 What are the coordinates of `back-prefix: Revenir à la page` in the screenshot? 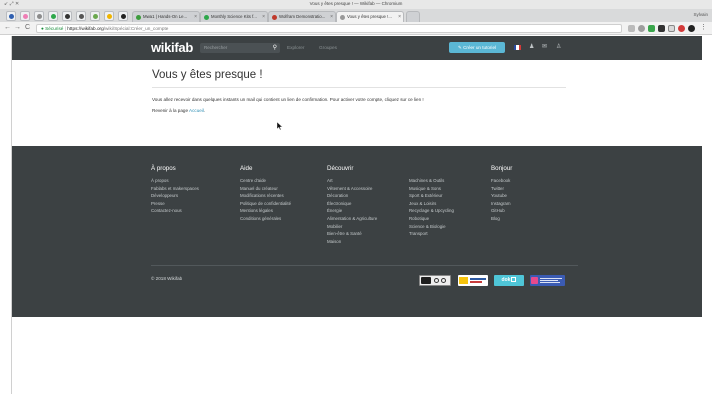 It's located at (170, 110).